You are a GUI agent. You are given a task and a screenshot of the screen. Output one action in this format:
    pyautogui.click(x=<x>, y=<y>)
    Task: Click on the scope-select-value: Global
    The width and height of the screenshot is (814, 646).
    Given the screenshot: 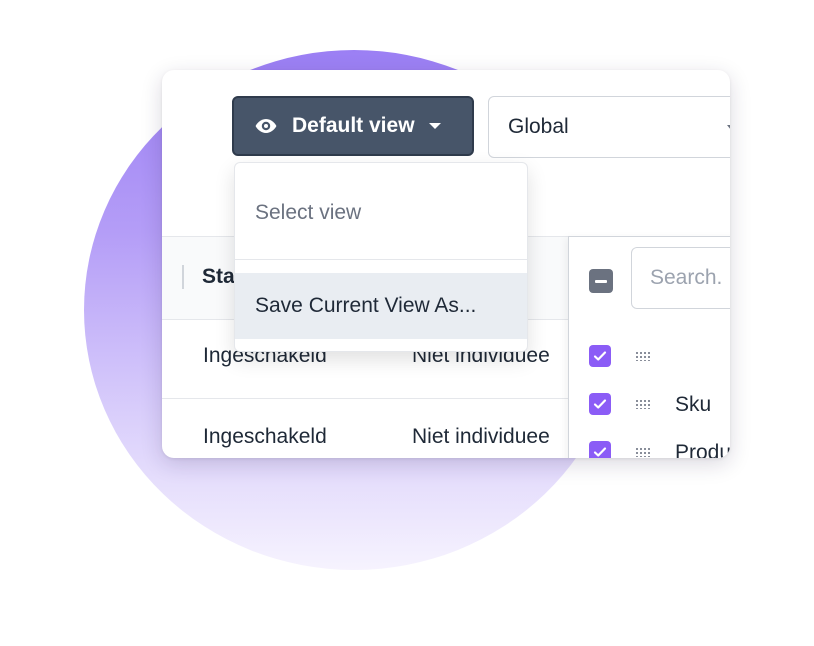 What is the action you would take?
    pyautogui.click(x=538, y=126)
    